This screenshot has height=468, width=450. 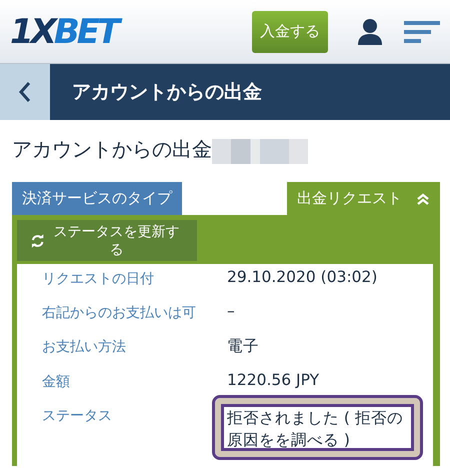 I want to click on chevron-left-icon, so click(x=25, y=92).